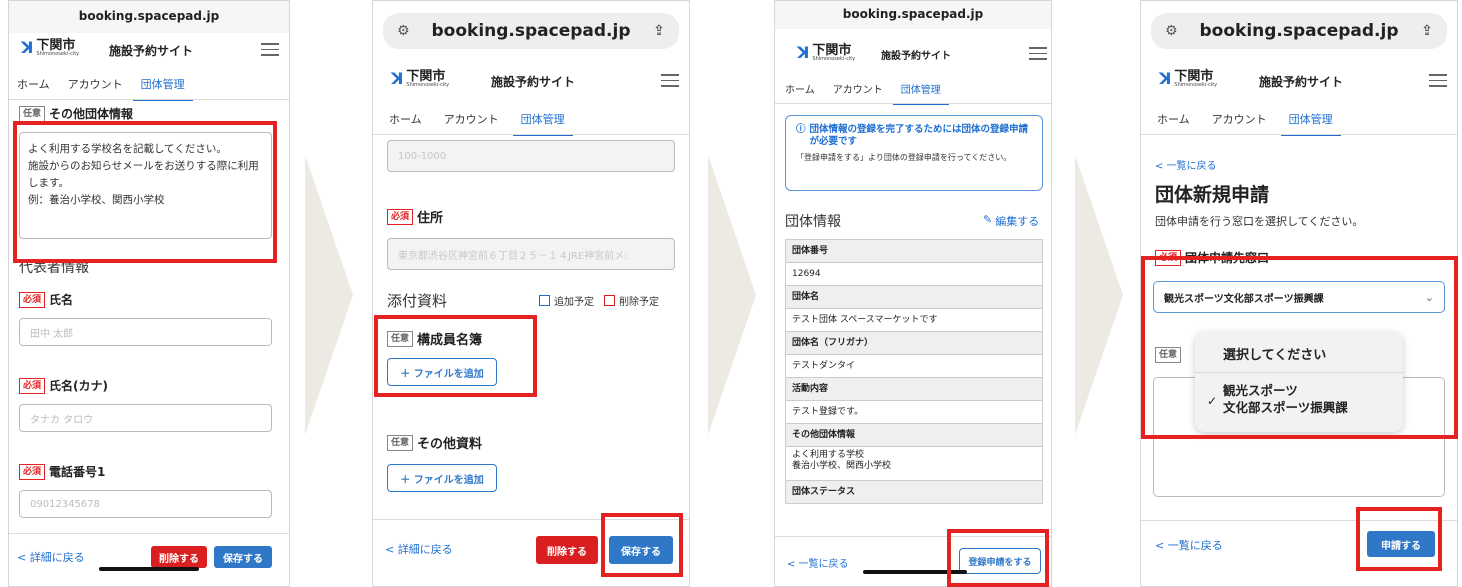  I want to click on notice-title-text: 団体情報の登録を完了するためには団体の登録申請が必要です, so click(919, 135).